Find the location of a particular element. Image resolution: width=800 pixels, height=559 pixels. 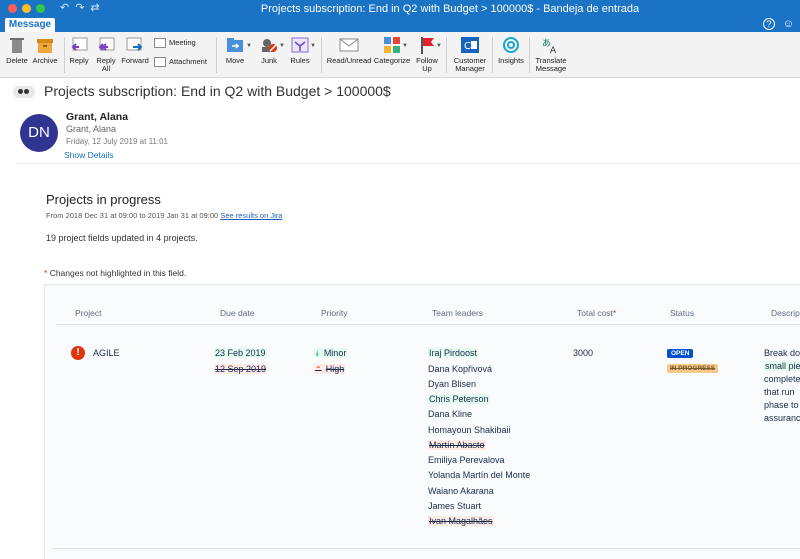

priority-old: ⌃ High is located at coordinates (330, 369).